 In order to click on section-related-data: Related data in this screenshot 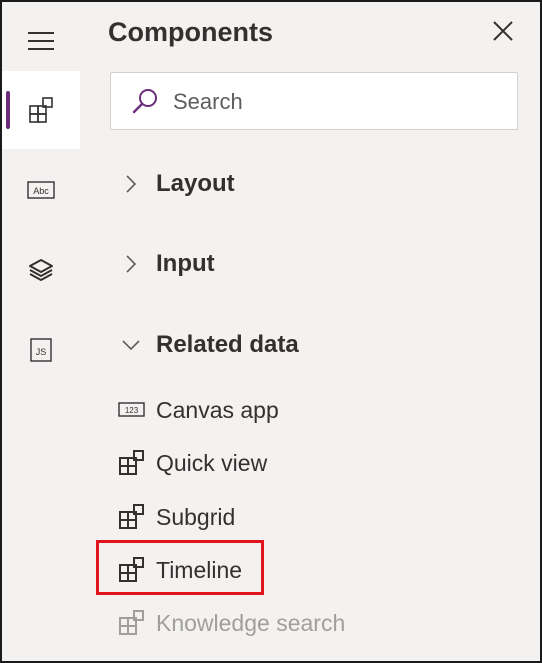, I will do `click(209, 345)`.